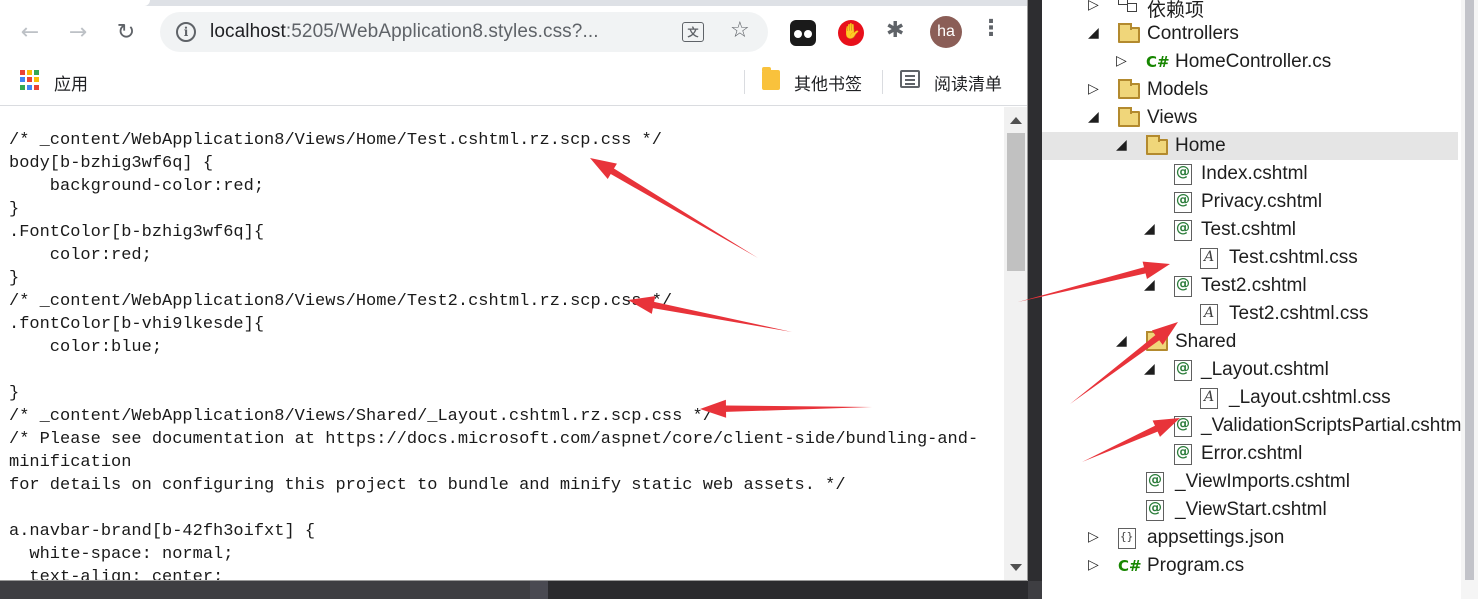 The image size is (1478, 599). I want to click on forward-button: →, so click(78, 32).